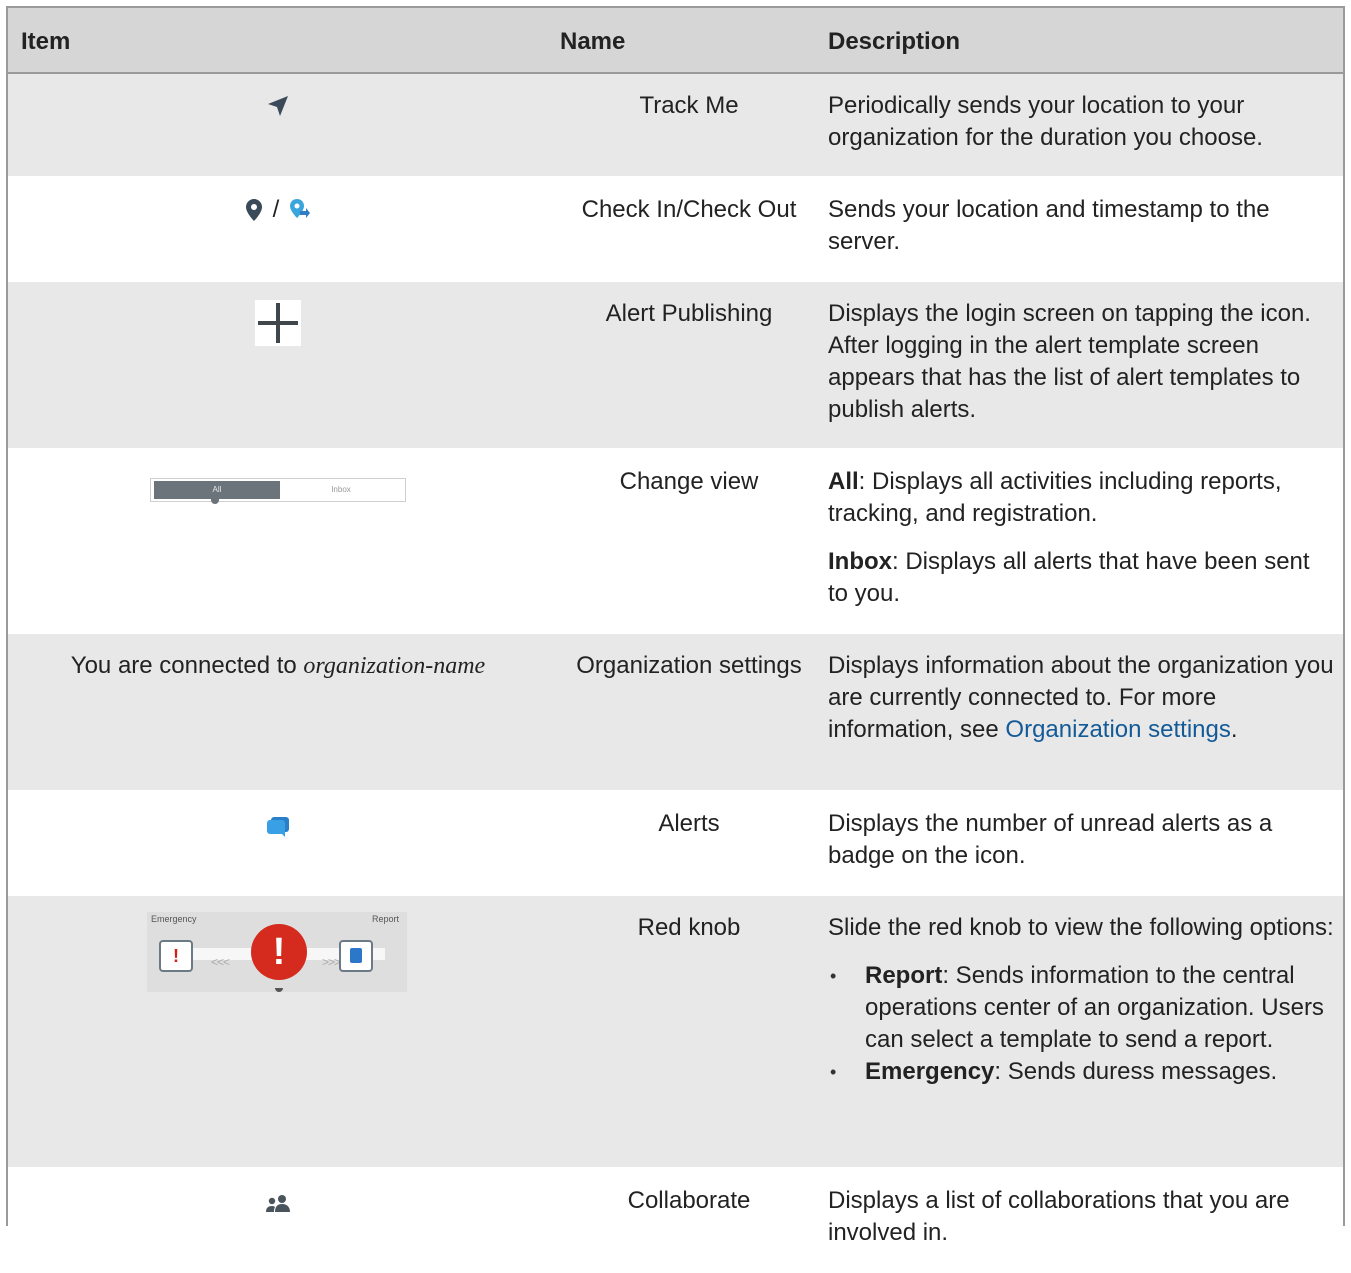 Image resolution: width=1351 pixels, height=1273 pixels. I want to click on navigation-arrow-icon, so click(278, 110).